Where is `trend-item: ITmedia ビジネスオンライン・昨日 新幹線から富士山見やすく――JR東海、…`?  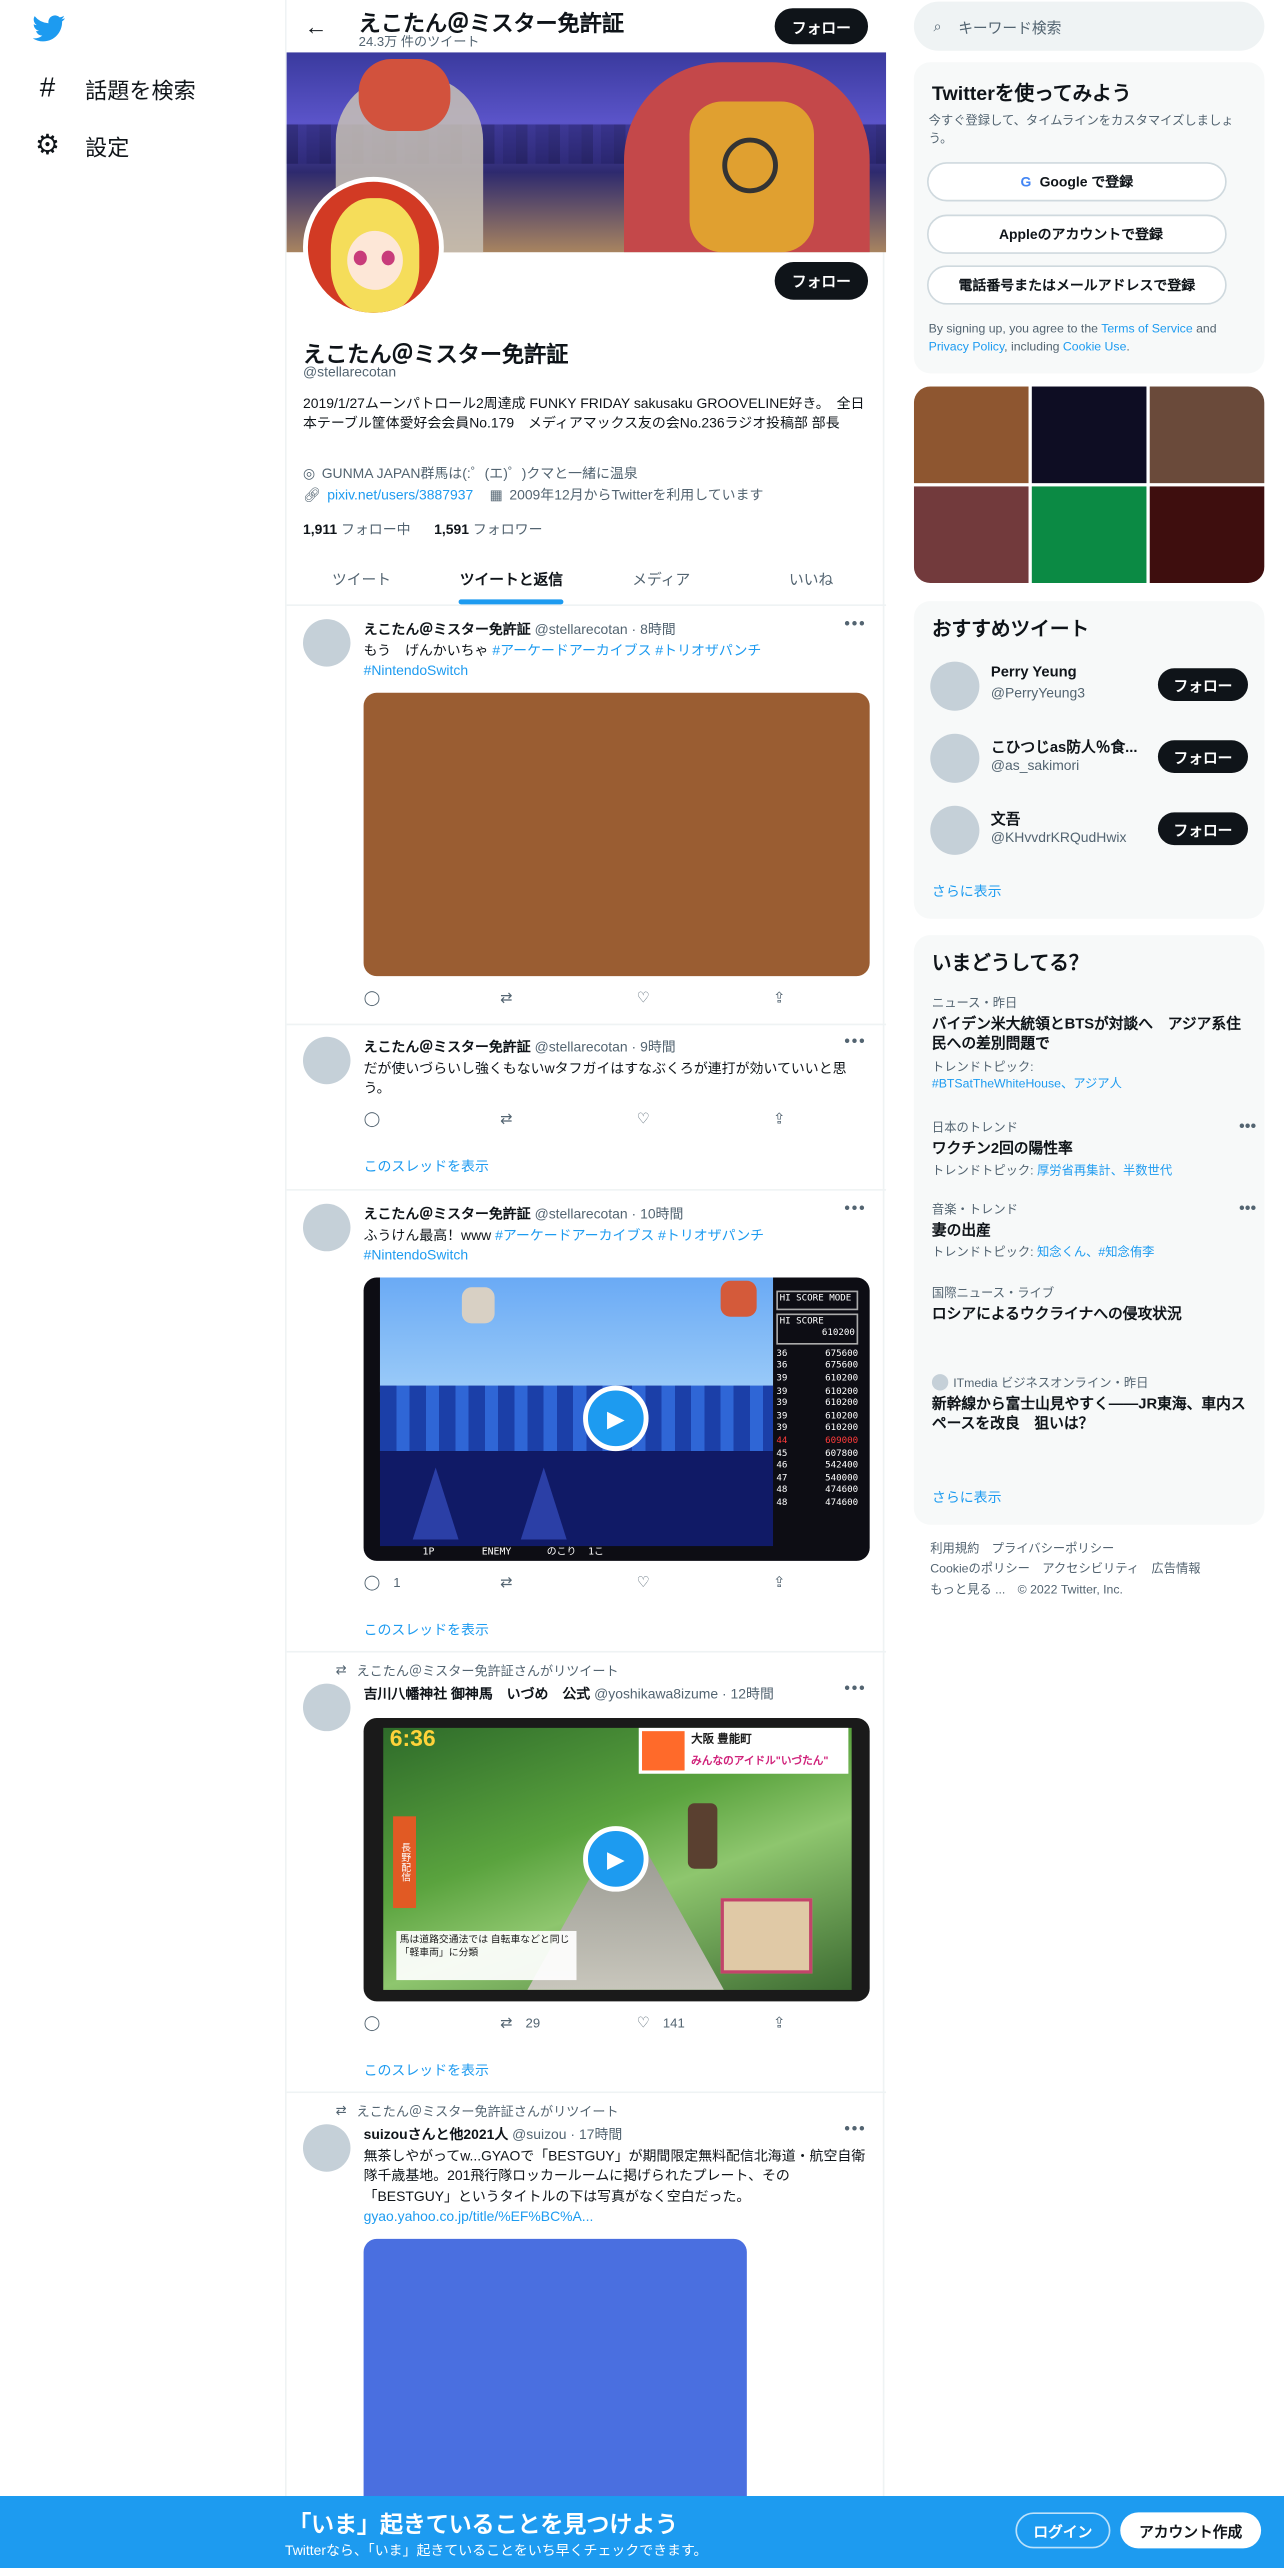 trend-item: ITmedia ビジネスオンライン・昨日 新幹線から富士山見やすく――JR東海、… is located at coordinates (1092, 1404).